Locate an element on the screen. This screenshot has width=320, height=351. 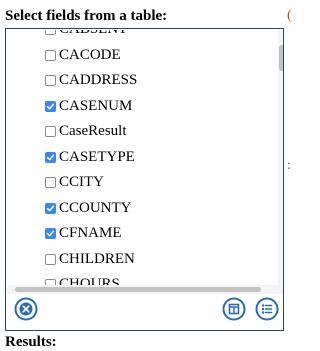
list-view-icon is located at coordinates (267, 309).